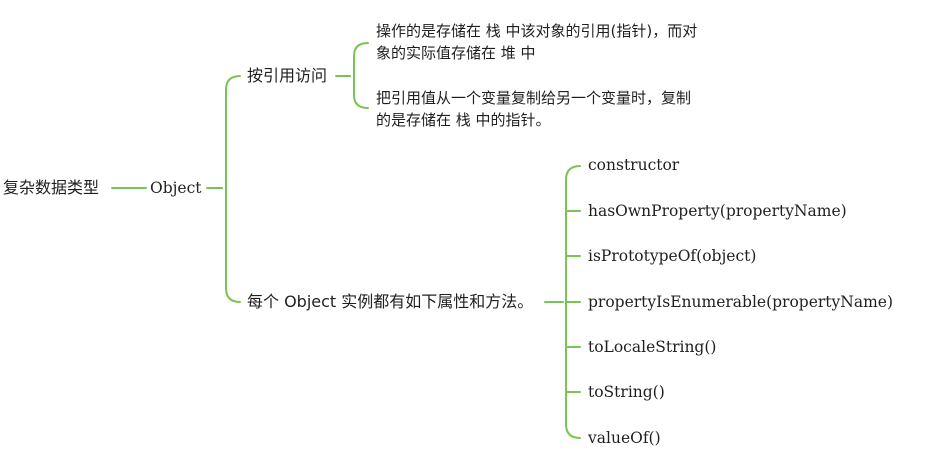 The width and height of the screenshot is (932, 459). Describe the element at coordinates (534, 98) in the screenshot. I see `access-note-2-line-1: 把引用值从一个变量复制给另一个变量时，复制` at that location.